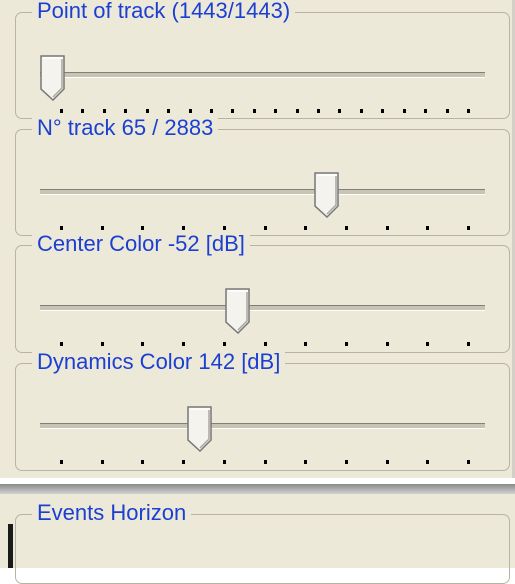  What do you see at coordinates (262, 542) in the screenshot?
I see `events-horizon-group: Events Horizon` at bounding box center [262, 542].